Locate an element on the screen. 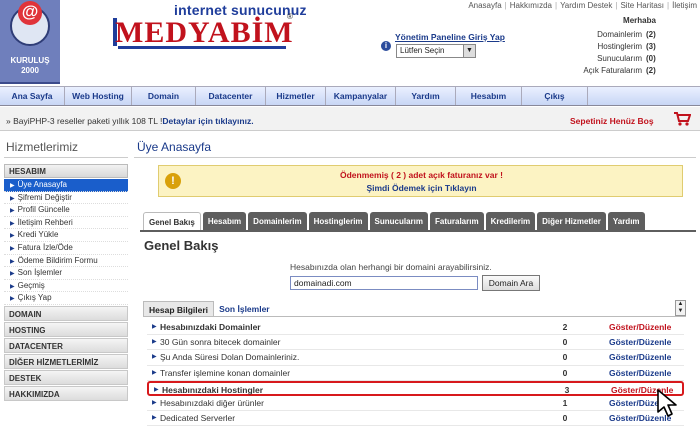 The width and height of the screenshot is (700, 436). scroll-arrows: ▲ ▼ is located at coordinates (680, 308).